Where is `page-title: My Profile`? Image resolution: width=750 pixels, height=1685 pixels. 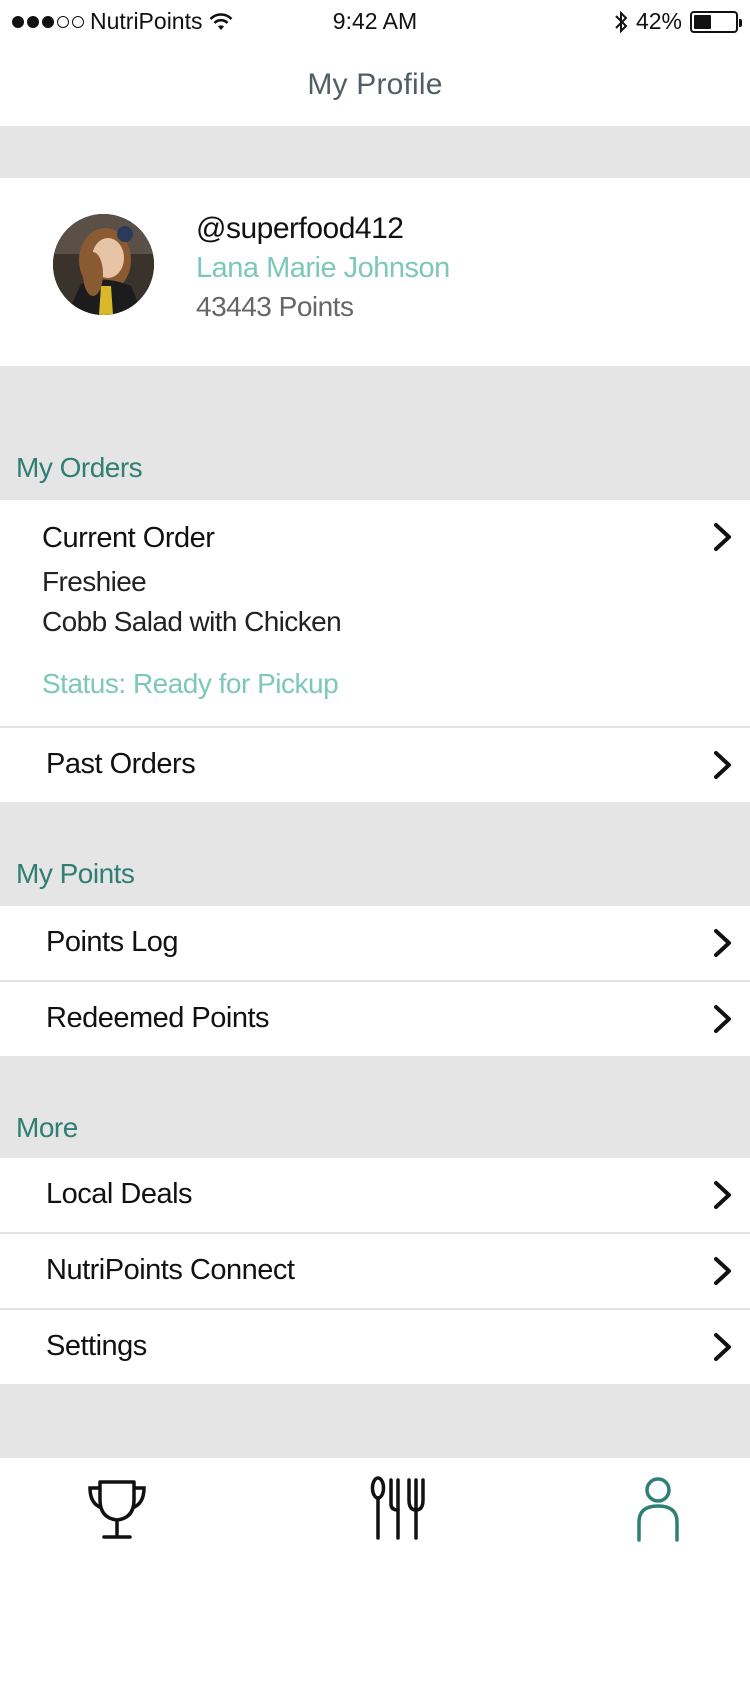
page-title: My Profile is located at coordinates (375, 84).